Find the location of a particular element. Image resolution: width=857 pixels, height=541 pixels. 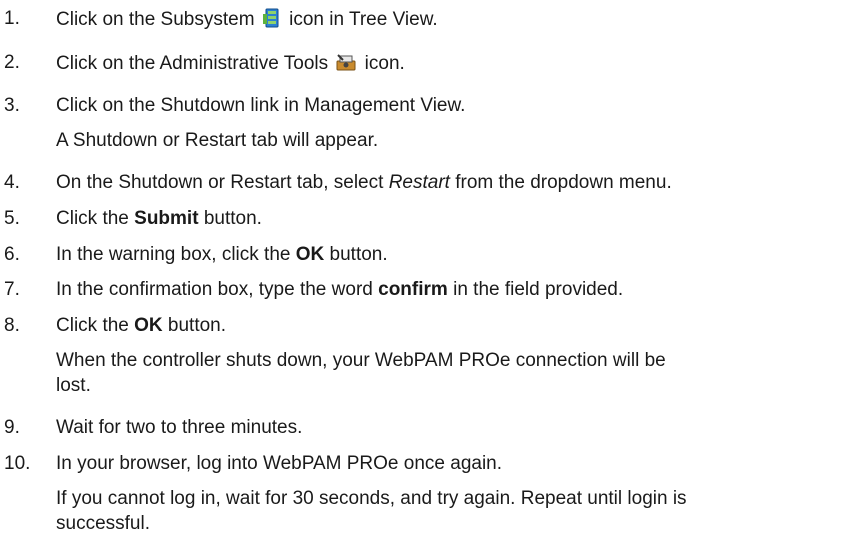

step-text: from the dropdown menu. is located at coordinates (563, 182).